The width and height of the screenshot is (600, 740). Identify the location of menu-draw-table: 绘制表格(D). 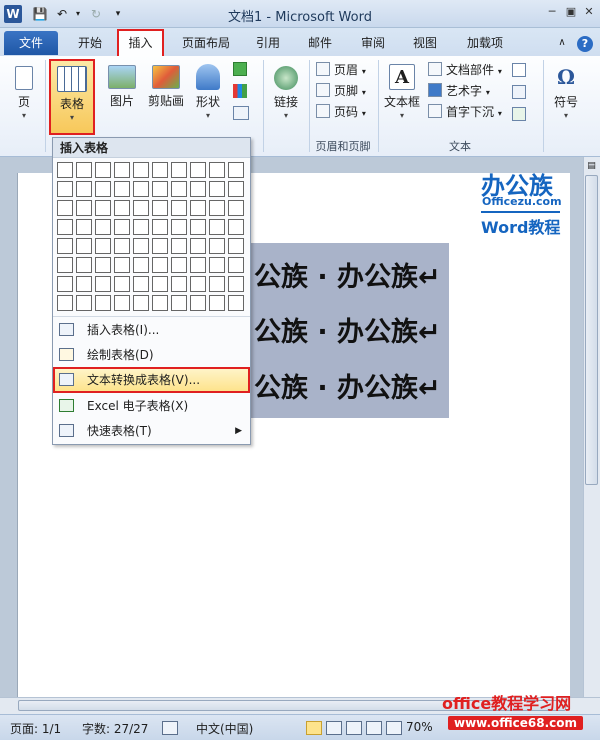
(151, 355).